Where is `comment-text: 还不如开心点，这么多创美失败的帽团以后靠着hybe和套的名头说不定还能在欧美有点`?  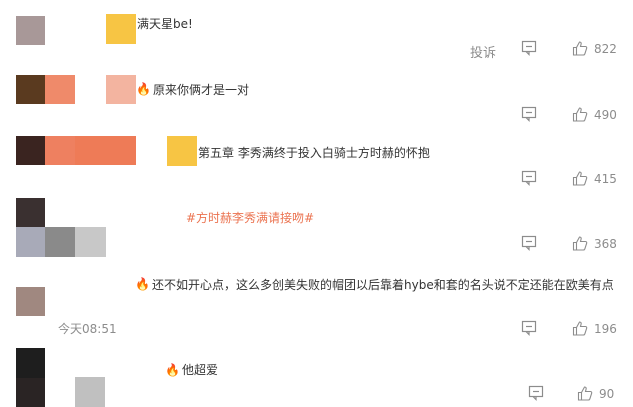
comment-text: 还不如开心点，这么多创美失败的帽团以后靠着hybe和套的名头说不定还能在欧美有点 is located at coordinates (383, 285).